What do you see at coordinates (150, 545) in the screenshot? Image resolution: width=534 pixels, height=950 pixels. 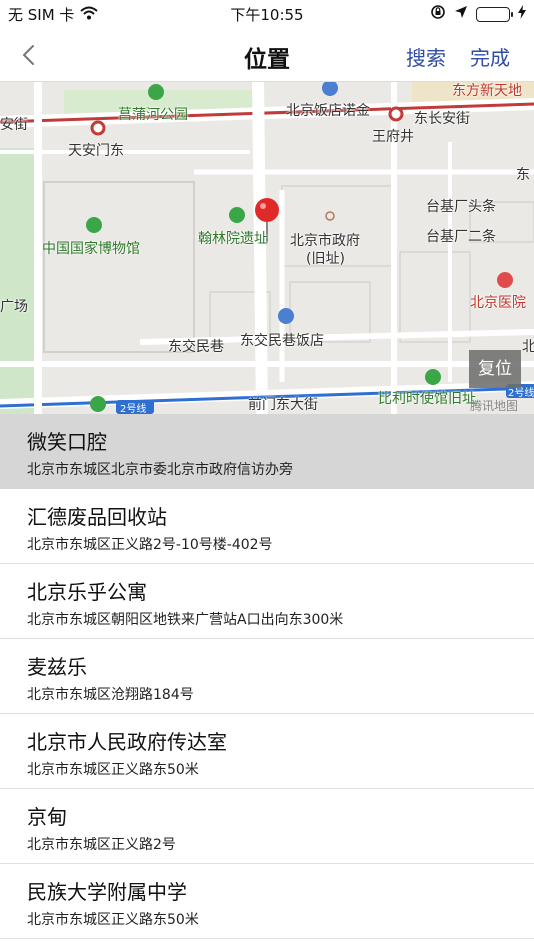 I see `place-address: 北京市东城区正义路2号-10号楼-402号` at bounding box center [150, 545].